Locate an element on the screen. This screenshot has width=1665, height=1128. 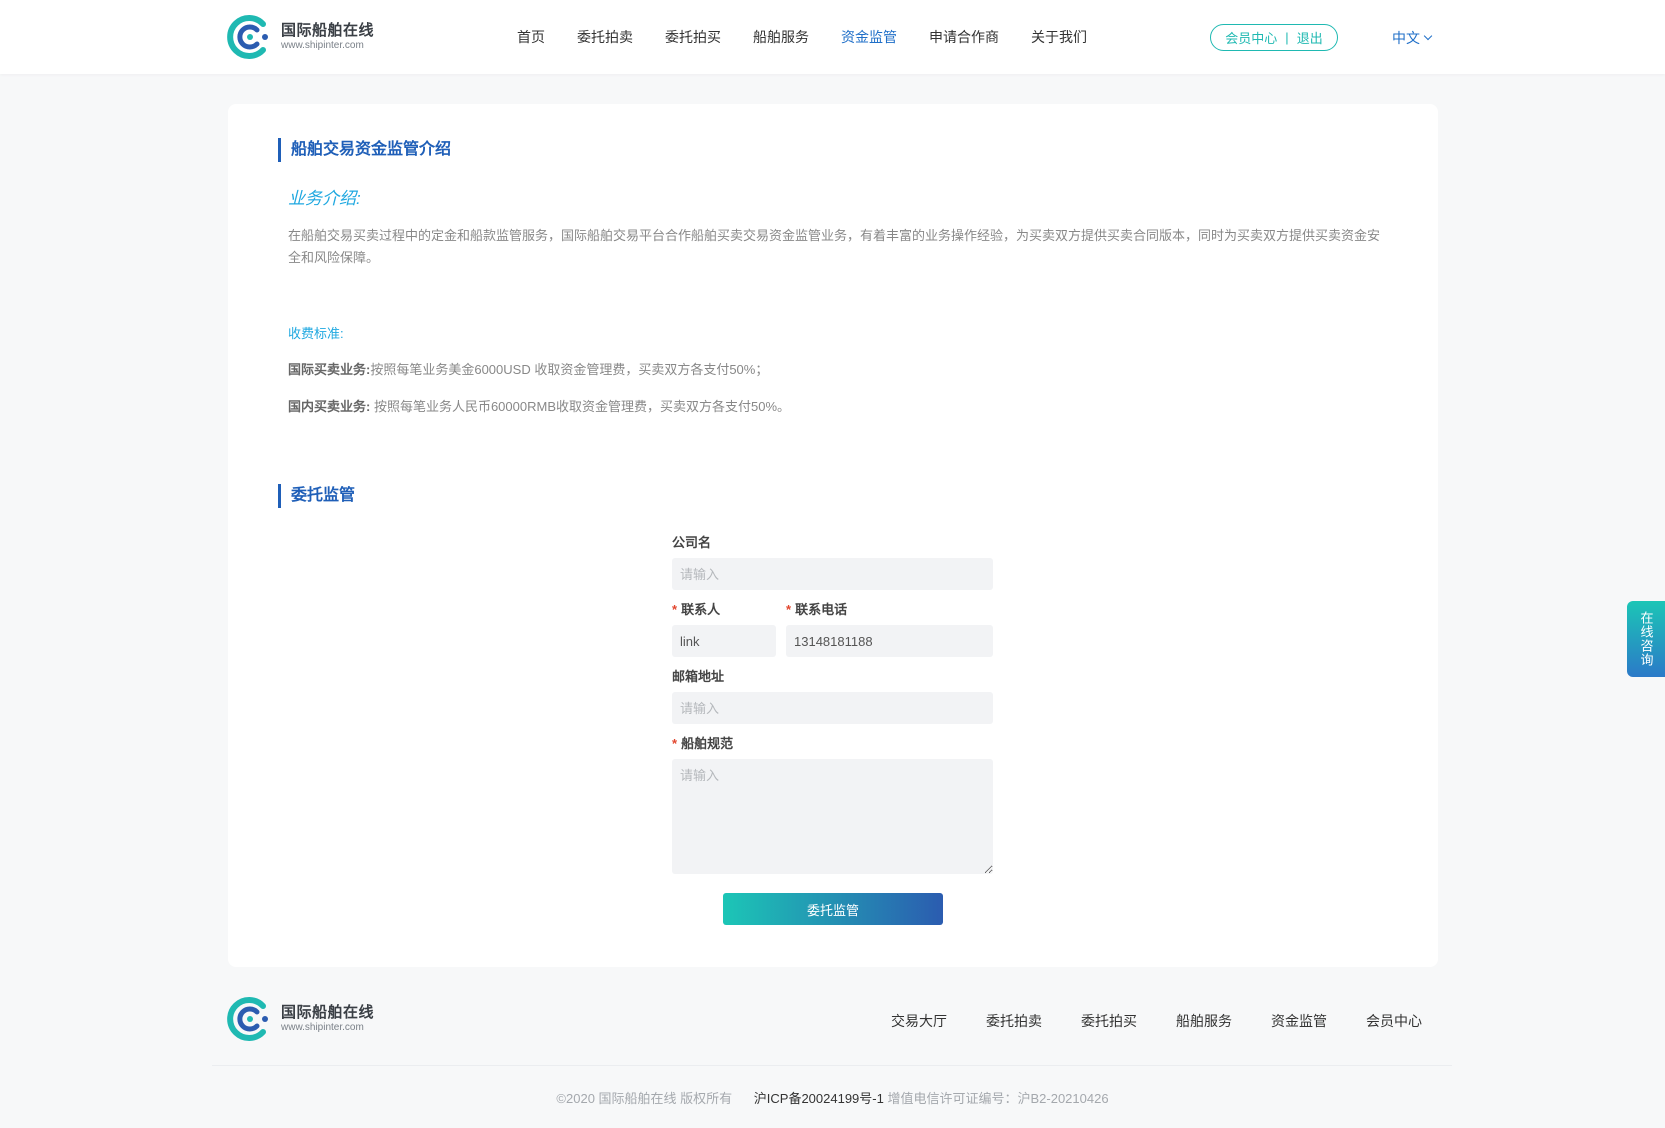
language-label: 中文 is located at coordinates (1406, 38).